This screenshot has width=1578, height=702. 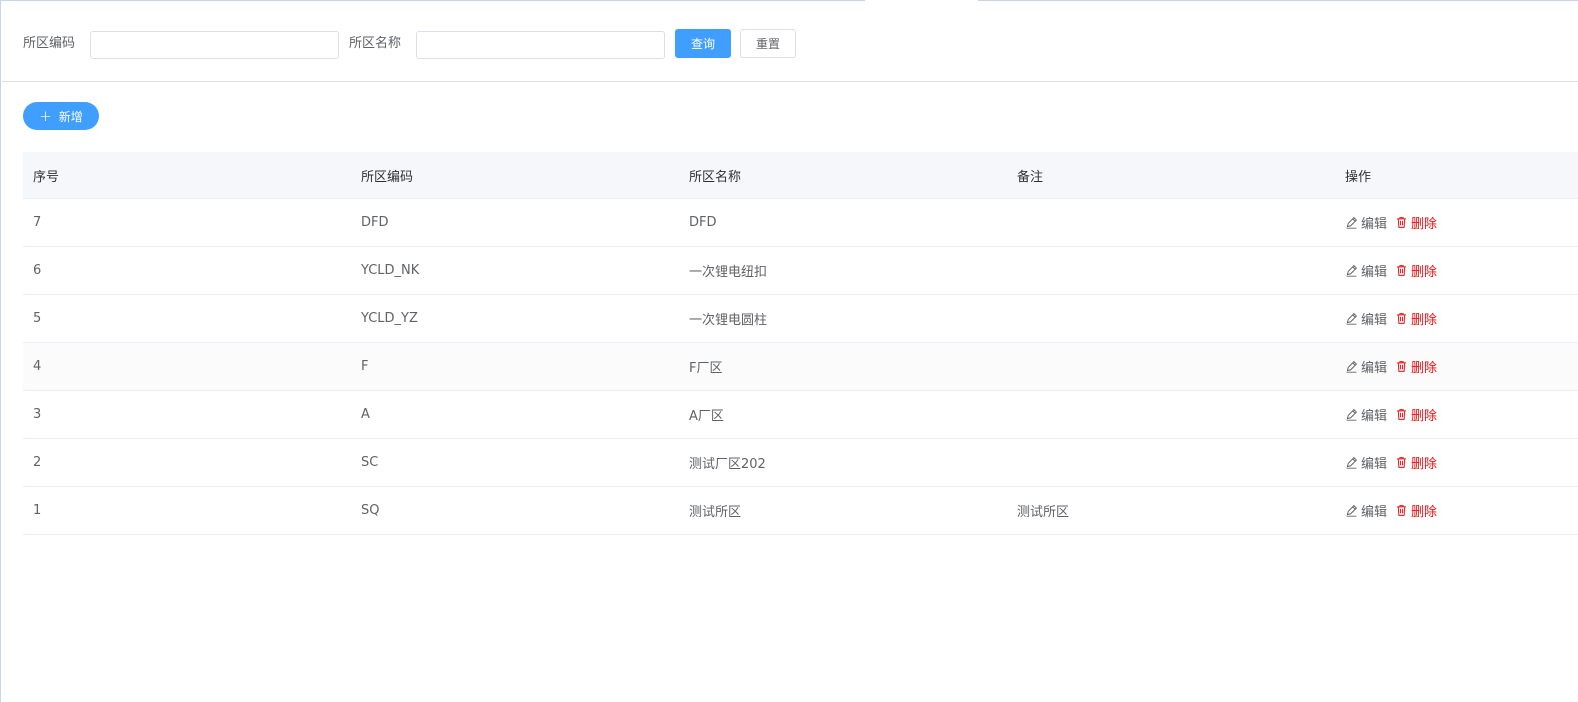 I want to click on column-header-code: 所区编码, so click(x=387, y=177).